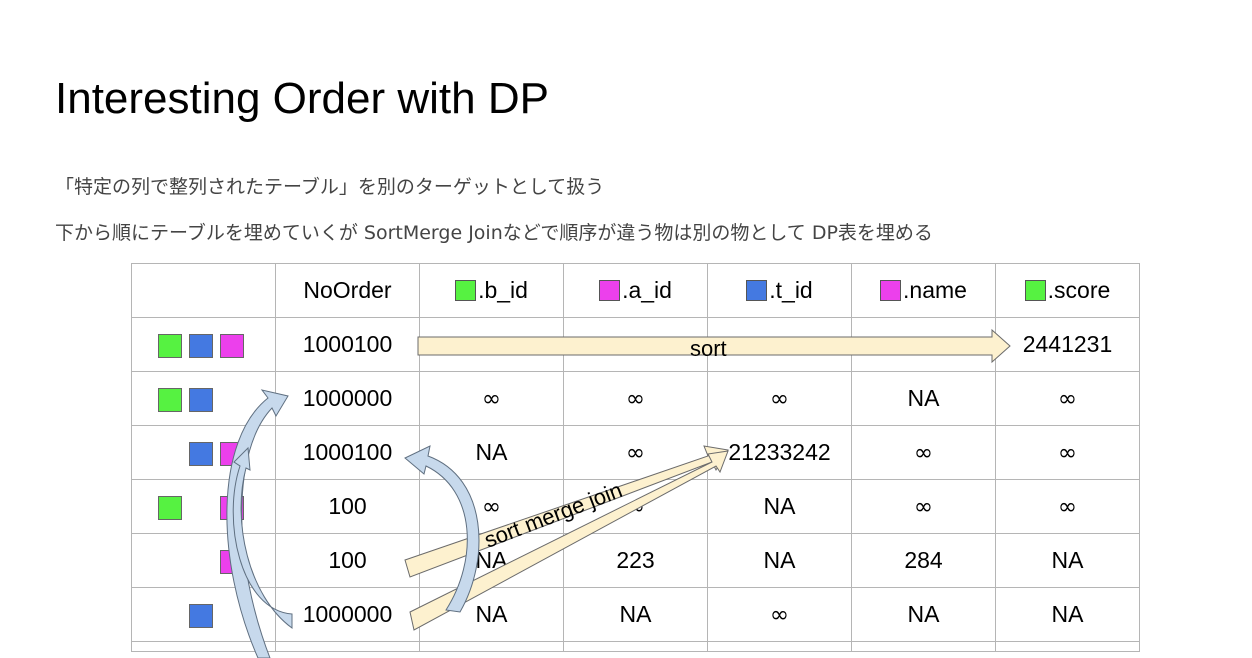 The image size is (1252, 658). What do you see at coordinates (708, 348) in the screenshot?
I see `sort-label: sort` at bounding box center [708, 348].